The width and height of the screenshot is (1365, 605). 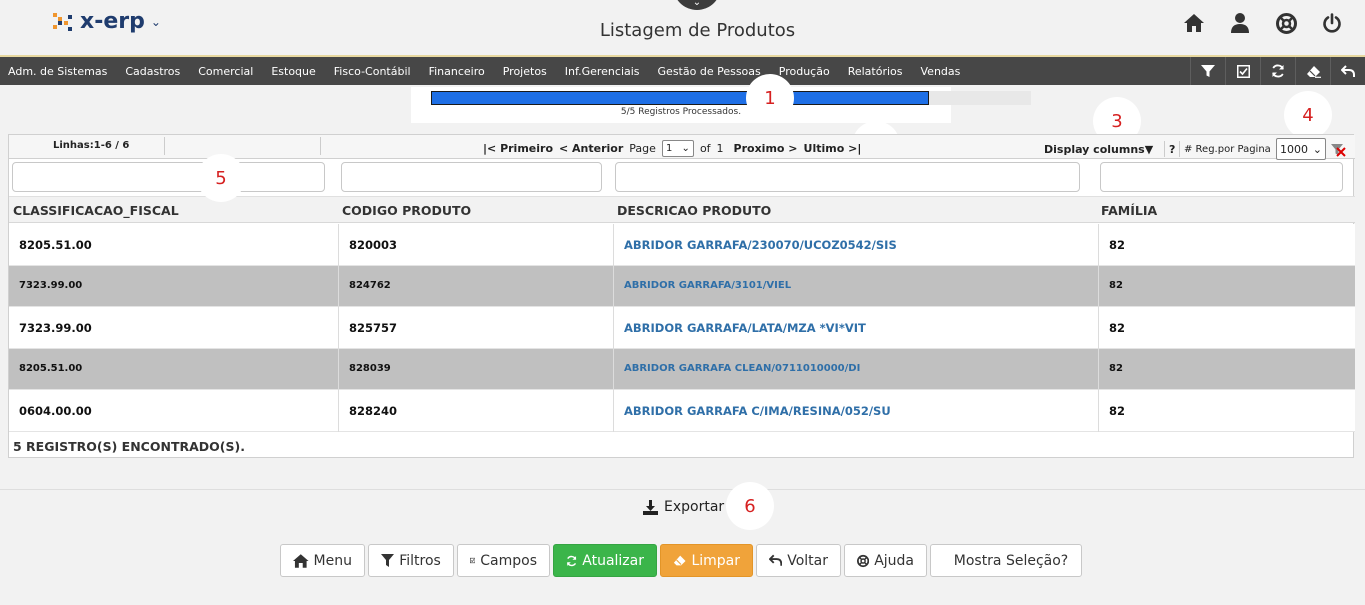 I want to click on cell-codigo: 825757, so click(x=373, y=328).